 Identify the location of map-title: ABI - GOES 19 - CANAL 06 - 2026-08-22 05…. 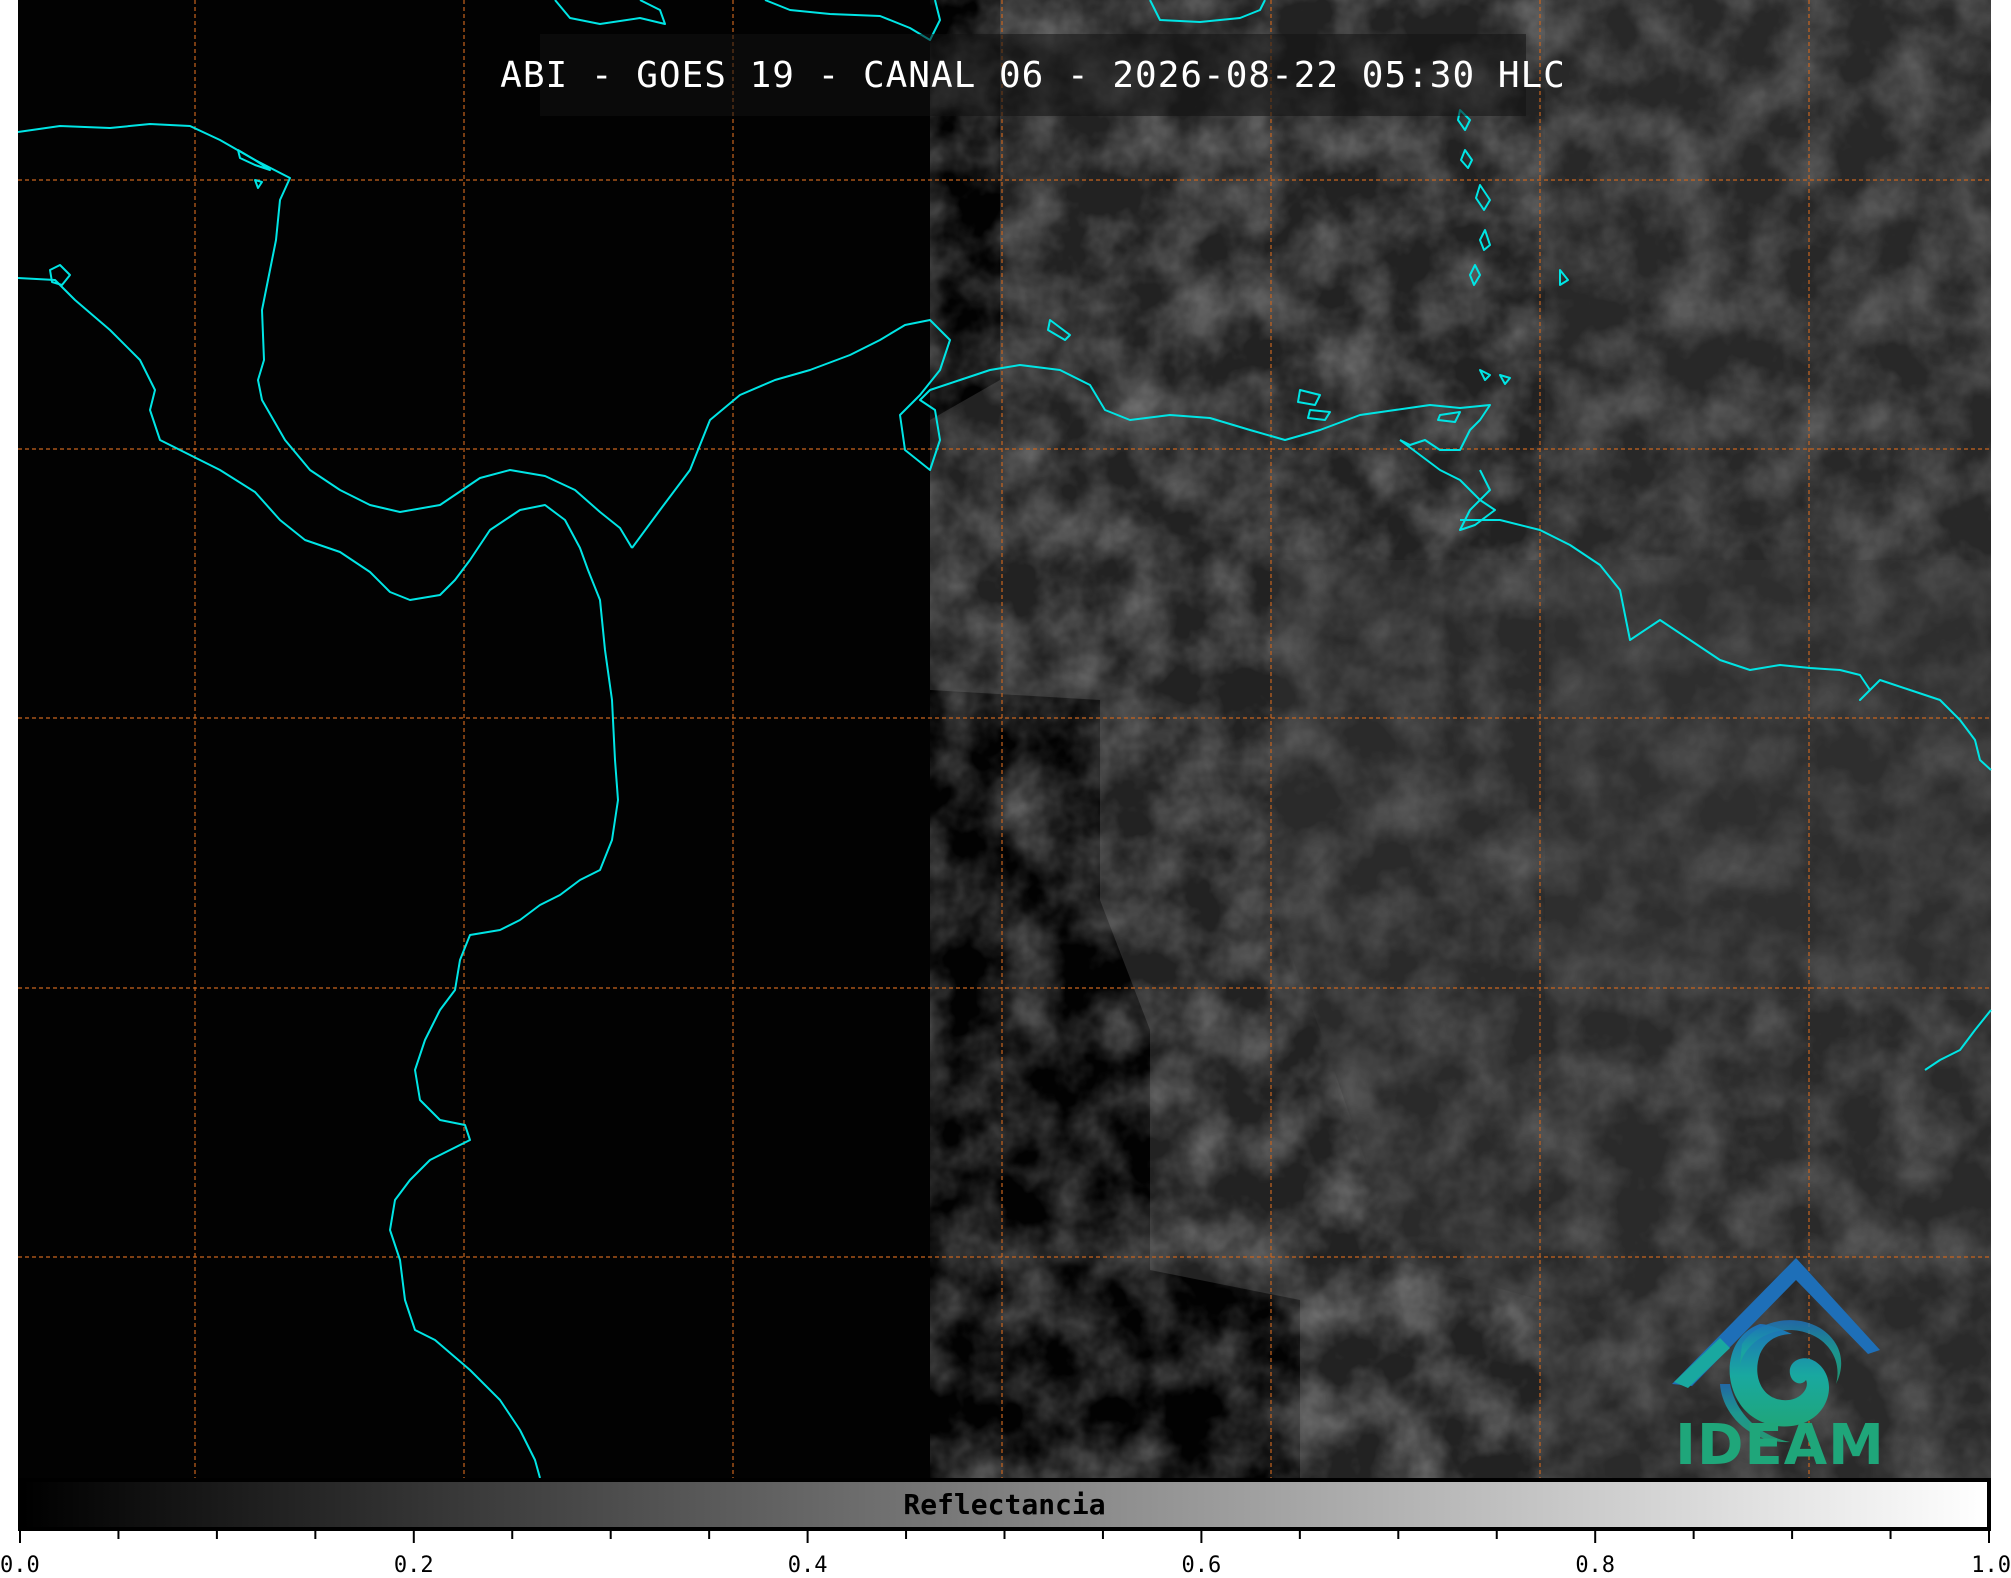
(1033, 75).